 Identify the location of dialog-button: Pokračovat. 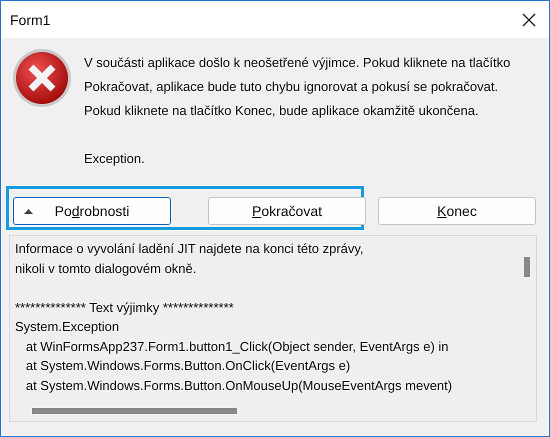
(287, 211).